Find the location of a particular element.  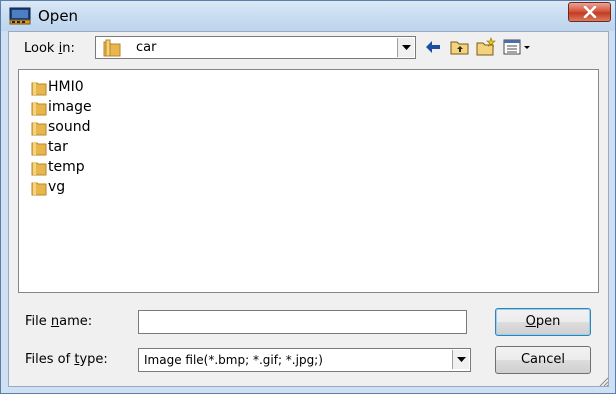

open-button: Open is located at coordinates (543, 322).